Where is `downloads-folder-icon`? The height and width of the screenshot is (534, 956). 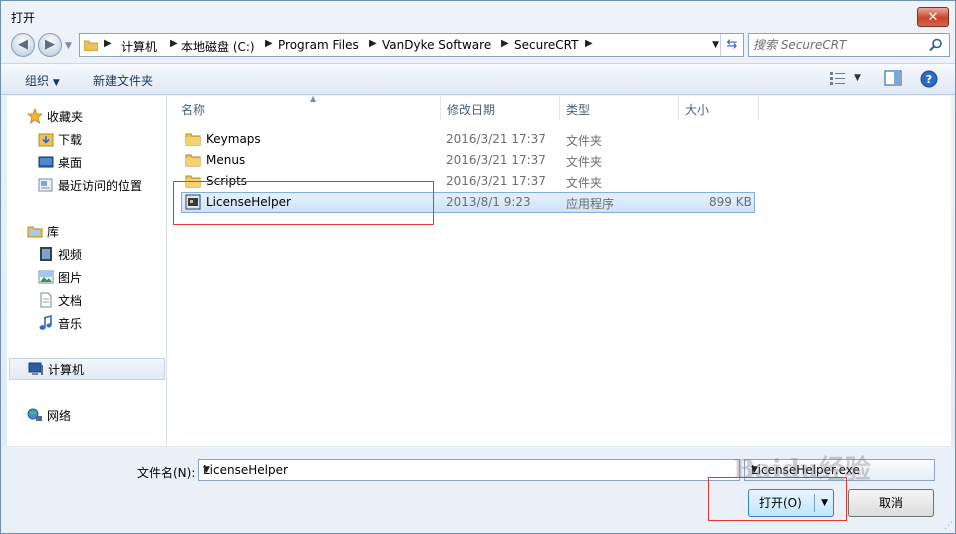 downloads-folder-icon is located at coordinates (46, 140).